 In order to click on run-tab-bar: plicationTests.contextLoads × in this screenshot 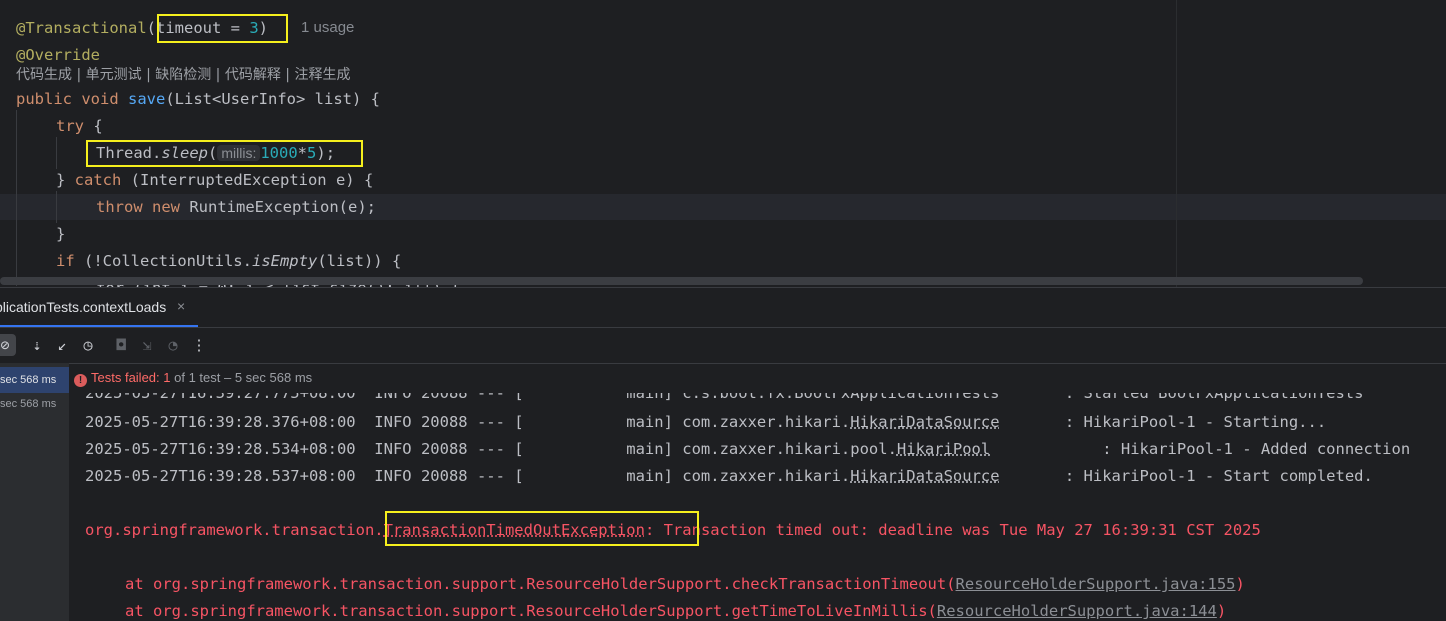, I will do `click(723, 307)`.